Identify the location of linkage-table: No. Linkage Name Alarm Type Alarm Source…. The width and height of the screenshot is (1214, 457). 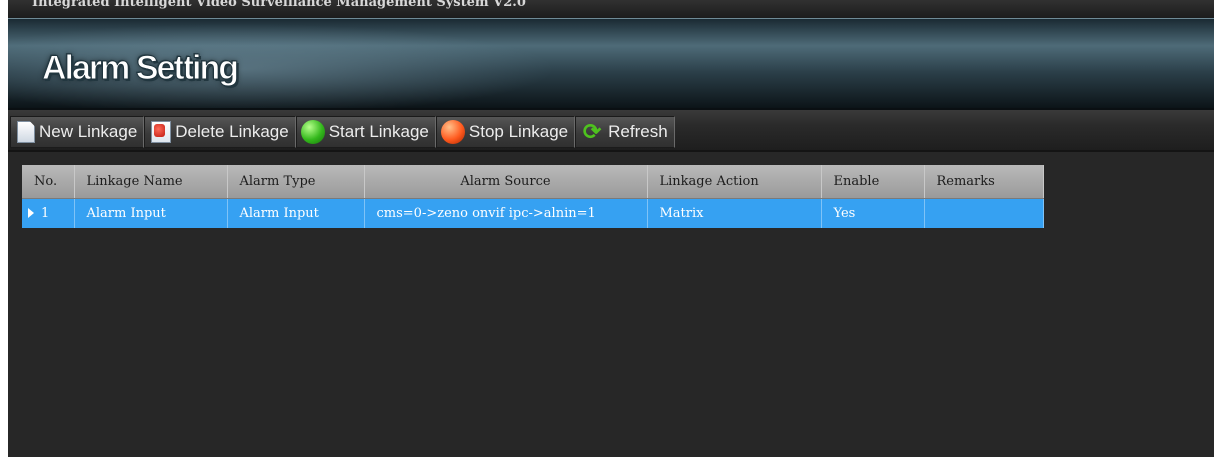
(533, 196).